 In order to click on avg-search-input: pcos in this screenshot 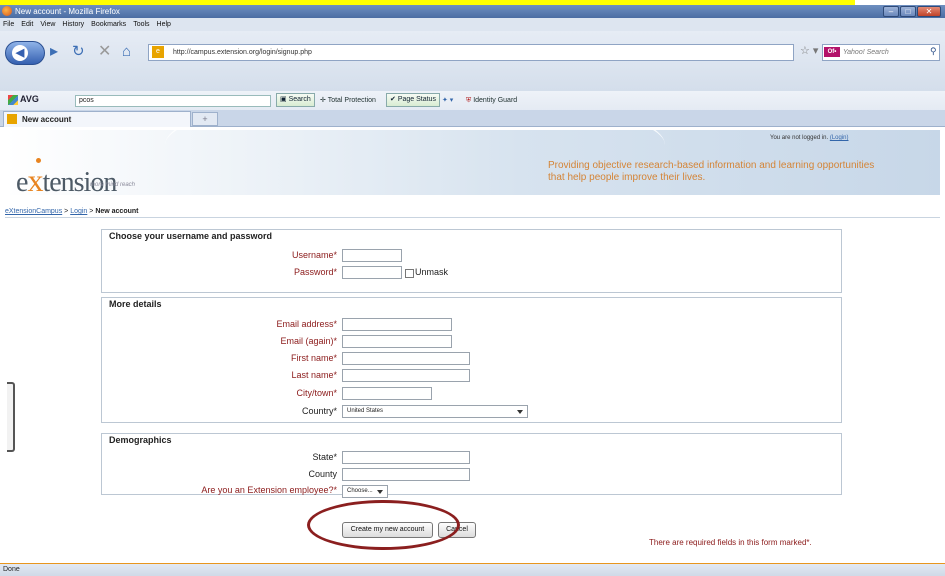, I will do `click(173, 101)`.